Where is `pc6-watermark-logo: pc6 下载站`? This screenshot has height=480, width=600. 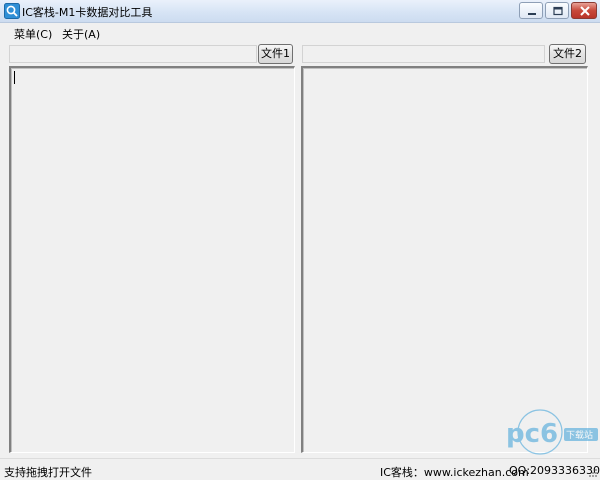 pc6-watermark-logo: pc6 下载站 is located at coordinates (552, 432).